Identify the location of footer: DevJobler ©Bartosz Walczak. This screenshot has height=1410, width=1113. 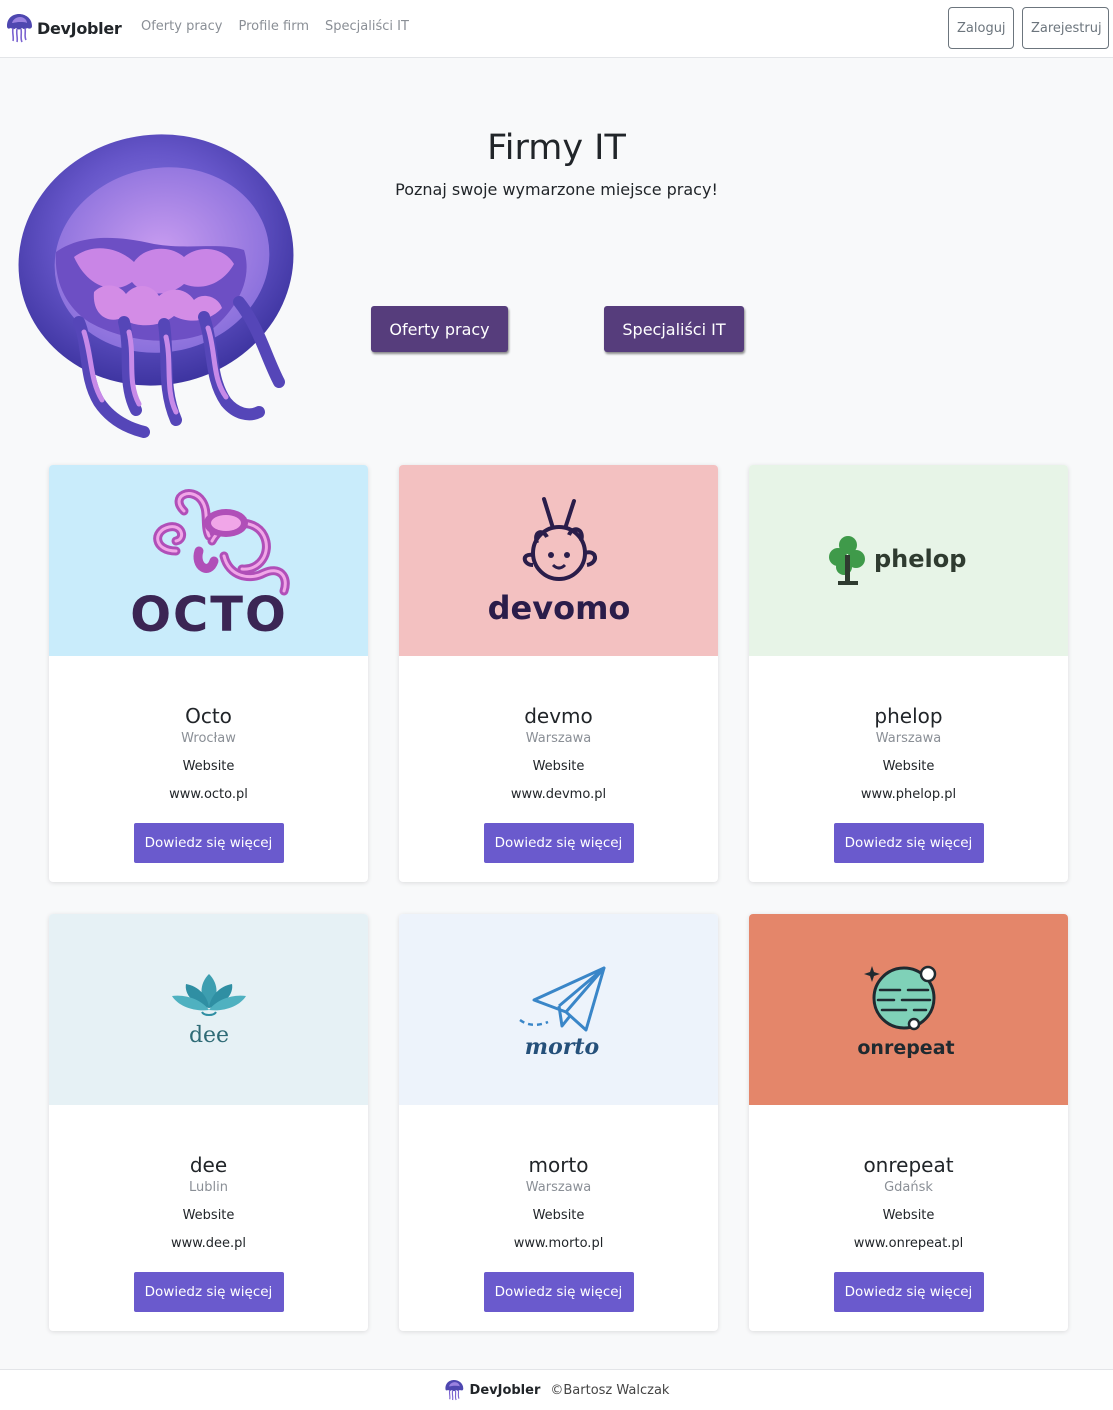
(556, 1389).